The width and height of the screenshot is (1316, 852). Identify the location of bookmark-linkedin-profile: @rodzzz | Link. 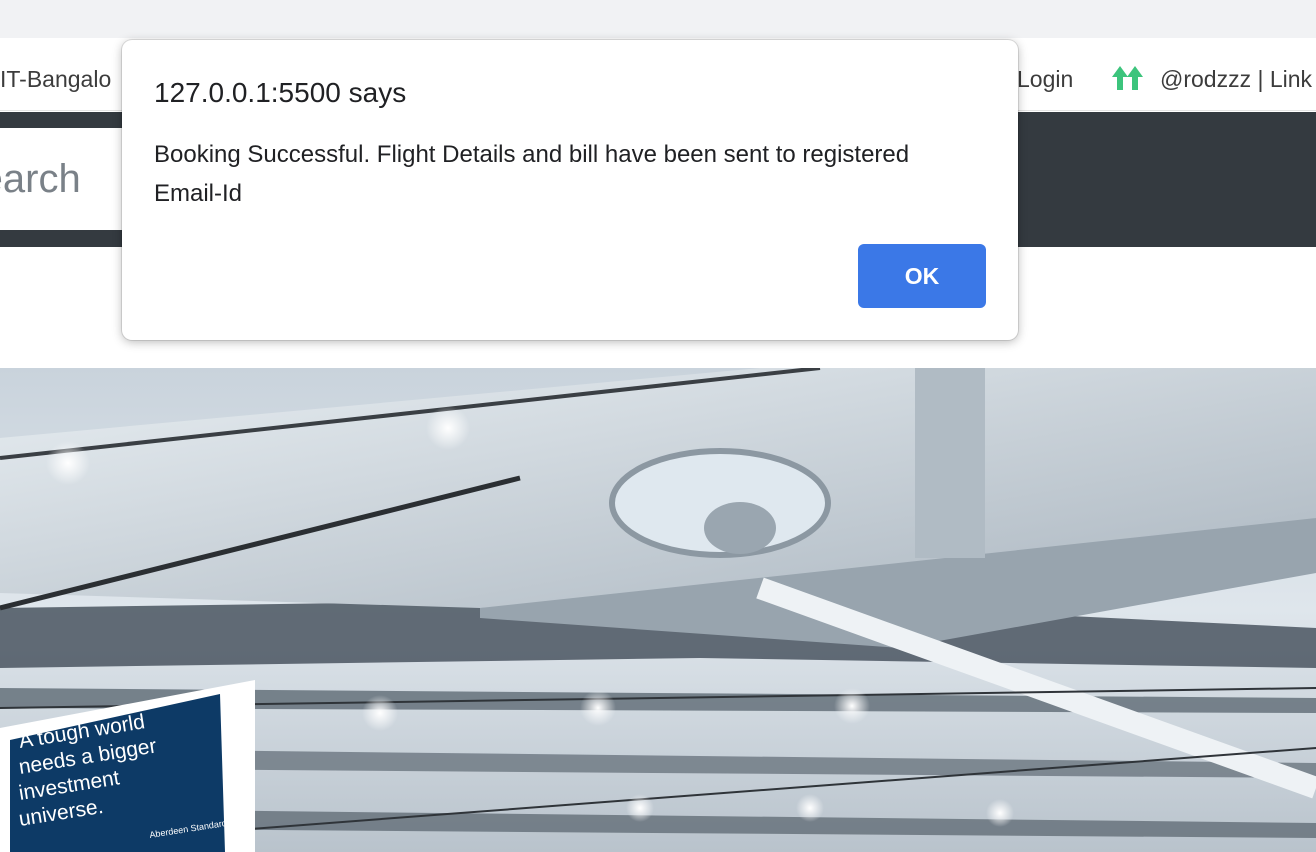
(1236, 79).